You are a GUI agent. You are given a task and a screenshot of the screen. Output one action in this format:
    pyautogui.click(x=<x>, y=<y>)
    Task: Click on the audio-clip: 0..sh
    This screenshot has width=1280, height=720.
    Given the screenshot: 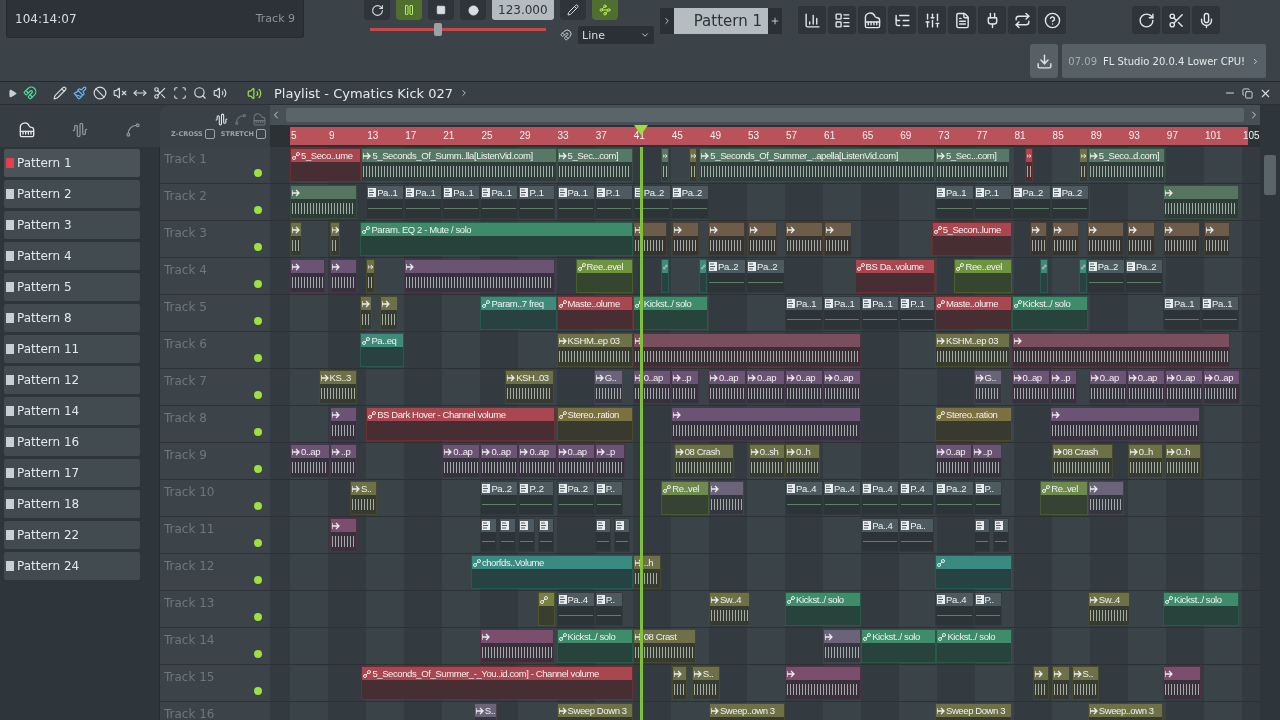 What is the action you would take?
    pyautogui.click(x=767, y=461)
    